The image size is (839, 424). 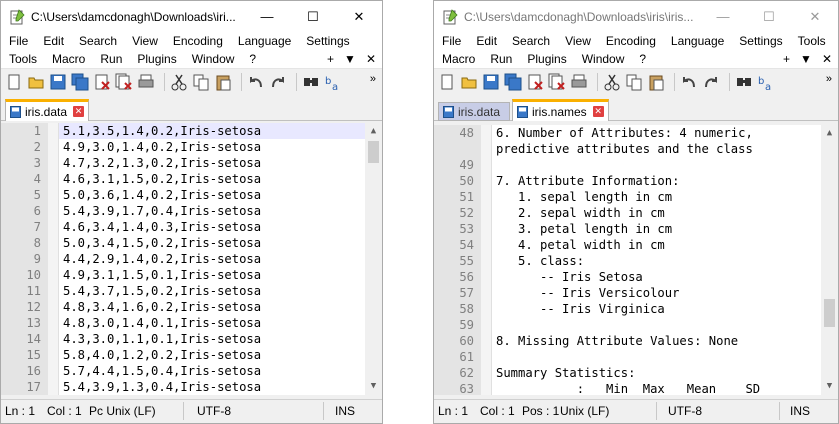 What do you see at coordinates (191, 179) in the screenshot?
I see `editor-line: 4 4.6,3.1,1.5,0.2,Iris-setosa` at bounding box center [191, 179].